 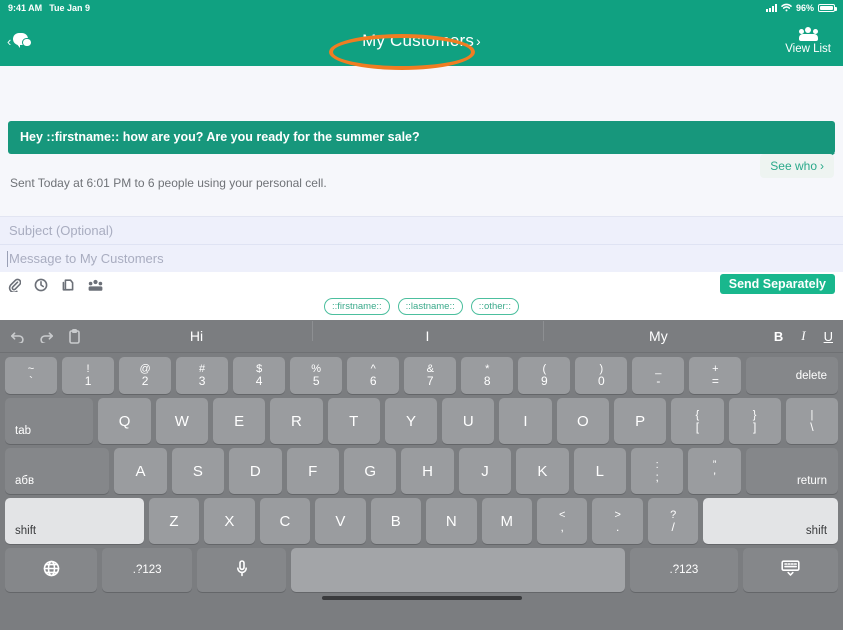 I want to click on key-7: & 7, so click(x=430, y=375).